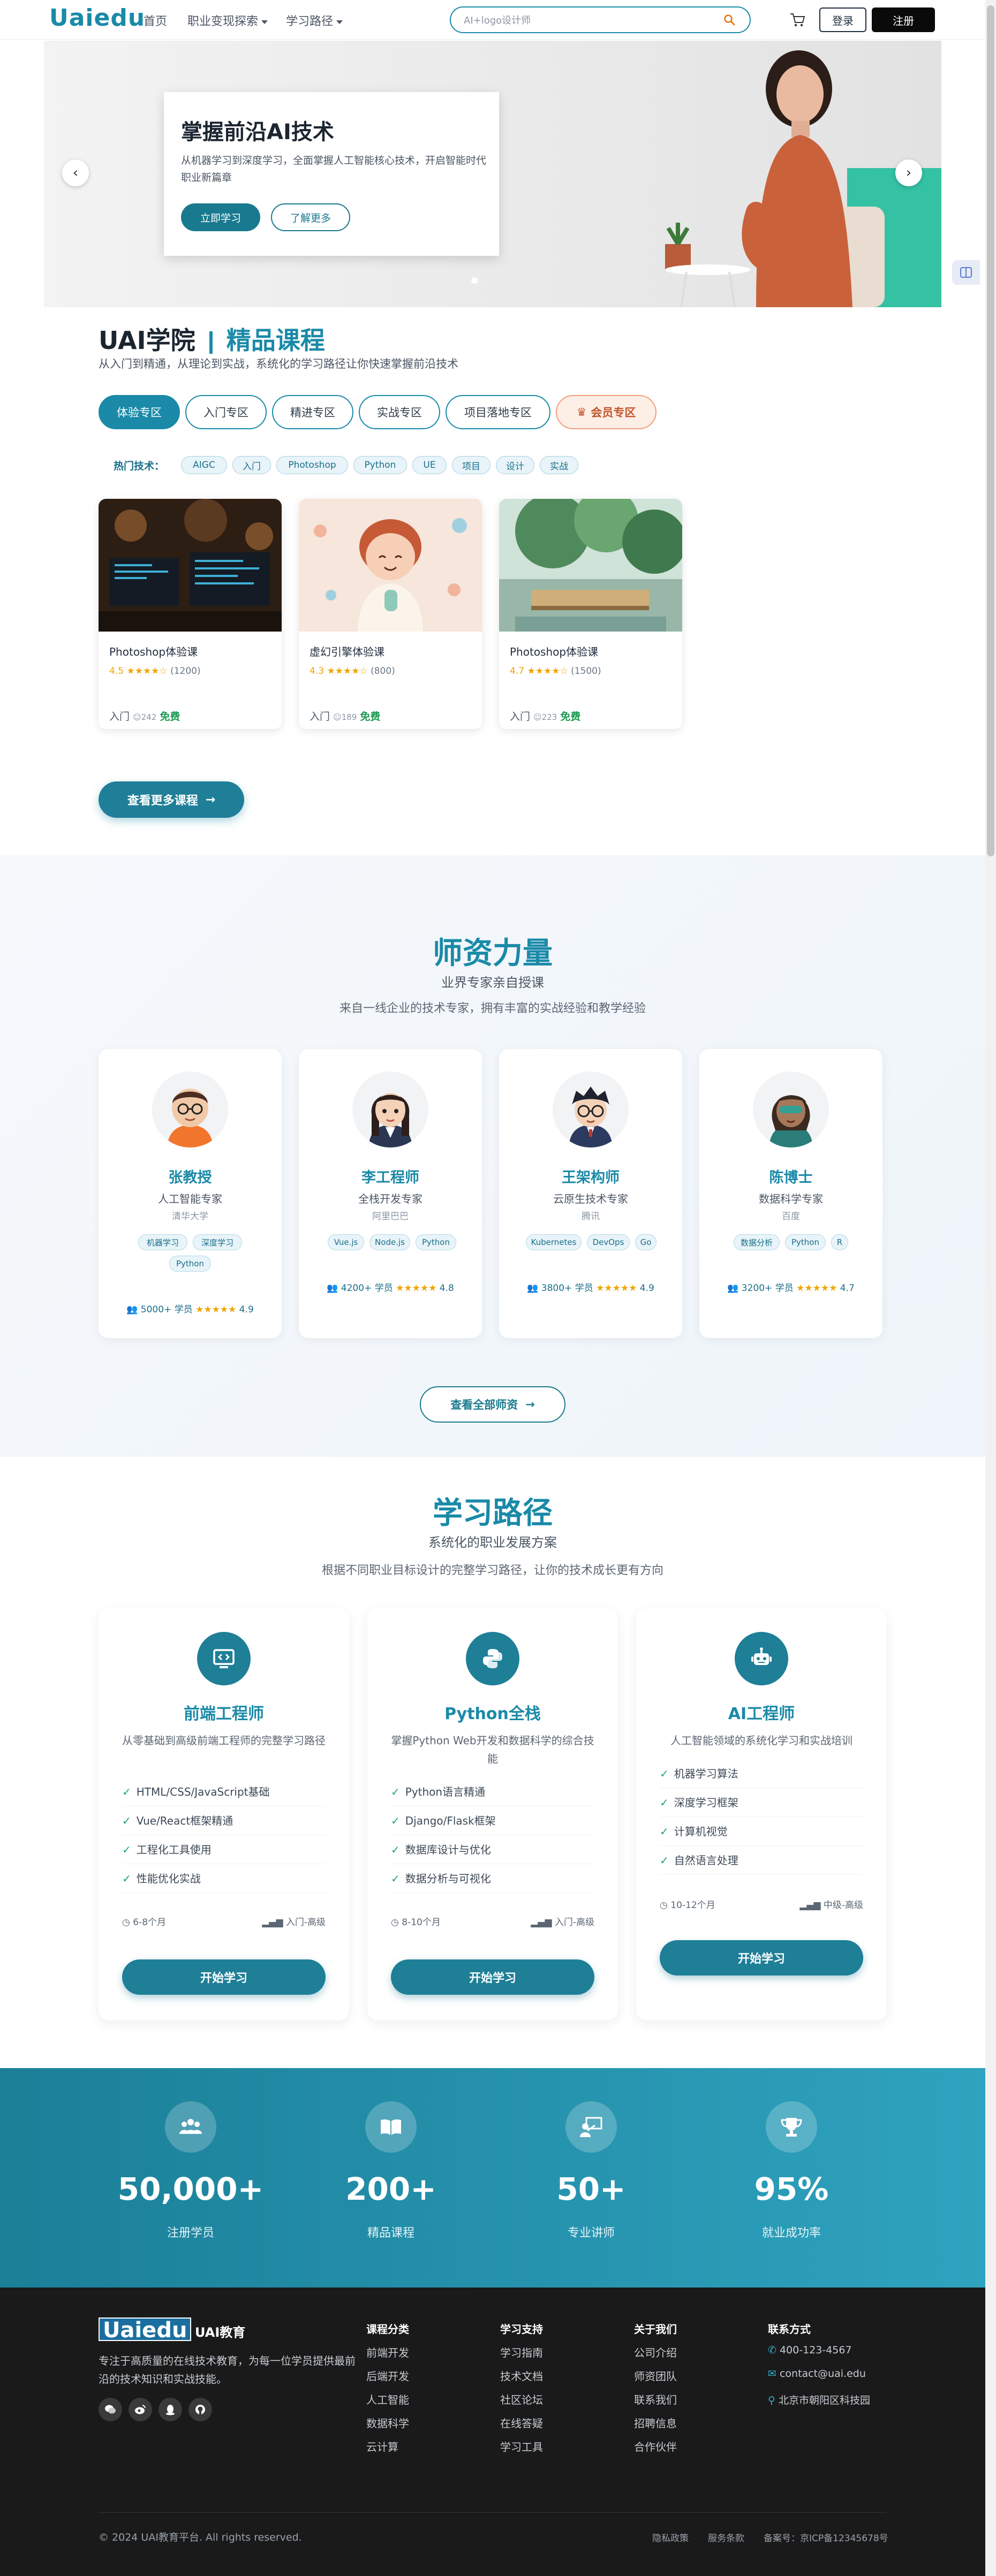 This screenshot has height=2576, width=996. Describe the element at coordinates (492, 1008) in the screenshot. I see `teachers-desc: 来自一线企业的技术专家，拥有丰富的实战经验和教学经验` at that location.